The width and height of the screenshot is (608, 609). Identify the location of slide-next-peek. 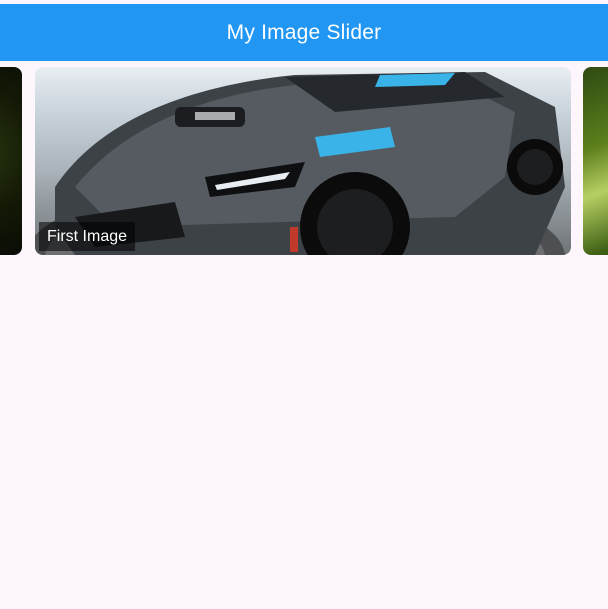
(595, 161).